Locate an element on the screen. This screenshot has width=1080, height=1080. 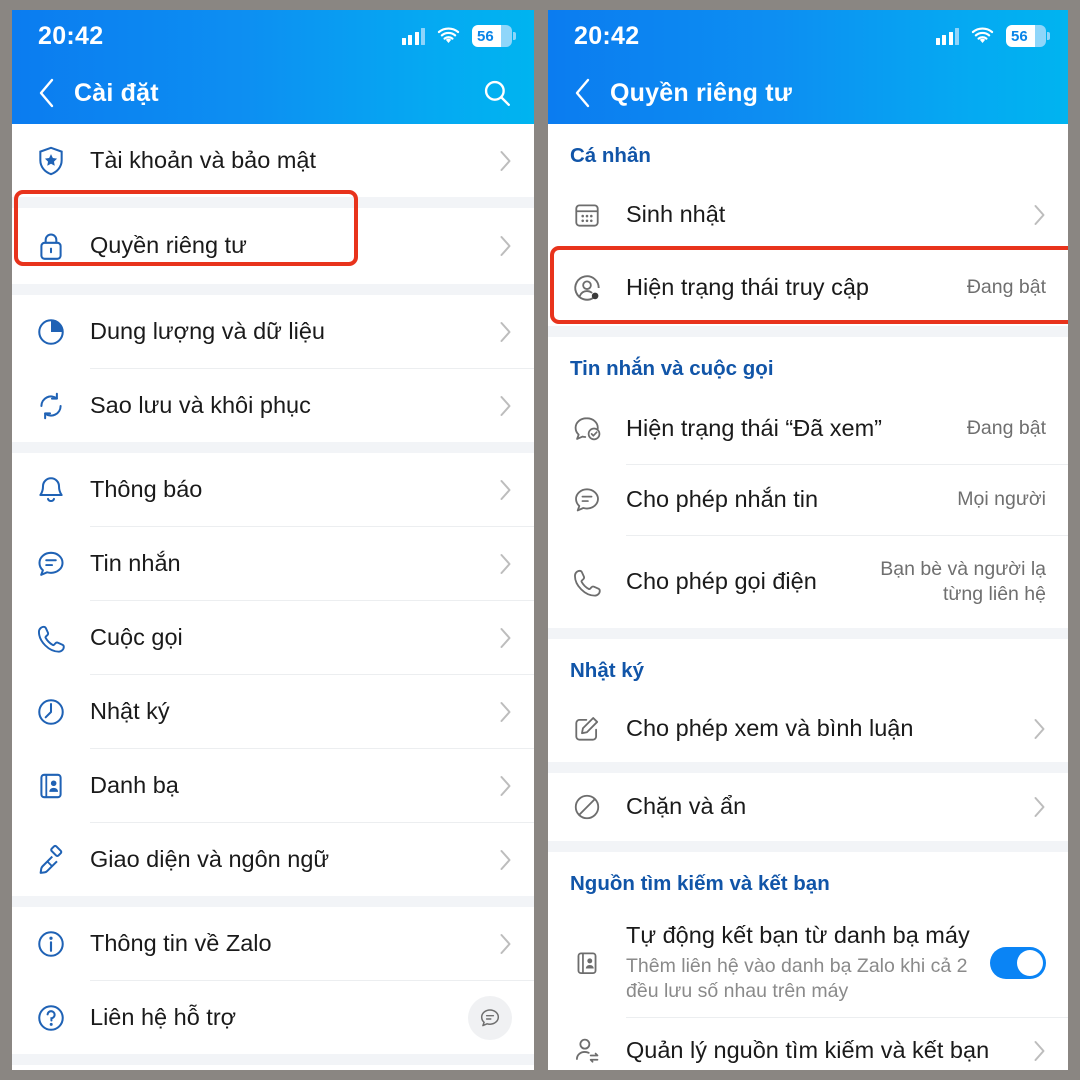
privacy-row-label: Hiện trạng thái “Đã xem” is located at coordinates (754, 428).